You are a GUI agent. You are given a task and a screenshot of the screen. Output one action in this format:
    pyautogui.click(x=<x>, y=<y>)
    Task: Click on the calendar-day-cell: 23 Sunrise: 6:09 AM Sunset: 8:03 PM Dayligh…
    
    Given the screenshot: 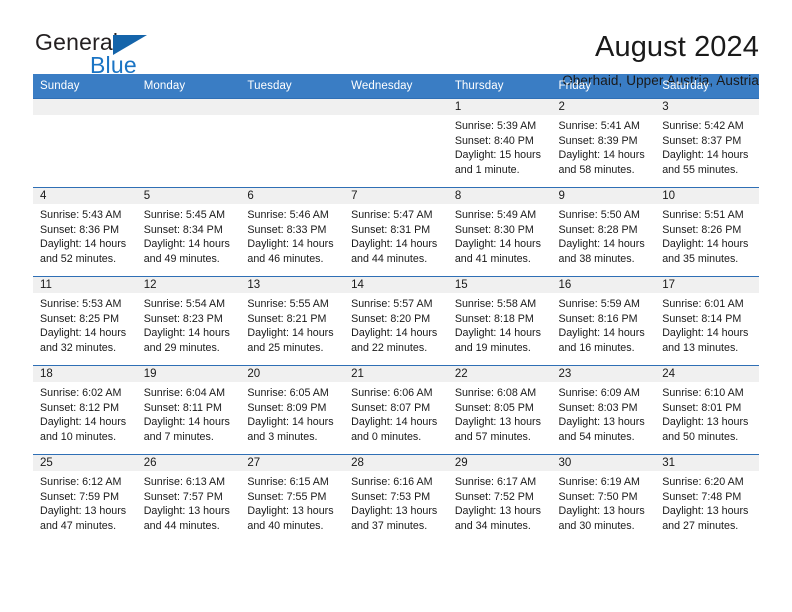 What is the action you would take?
    pyautogui.click(x=603, y=410)
    